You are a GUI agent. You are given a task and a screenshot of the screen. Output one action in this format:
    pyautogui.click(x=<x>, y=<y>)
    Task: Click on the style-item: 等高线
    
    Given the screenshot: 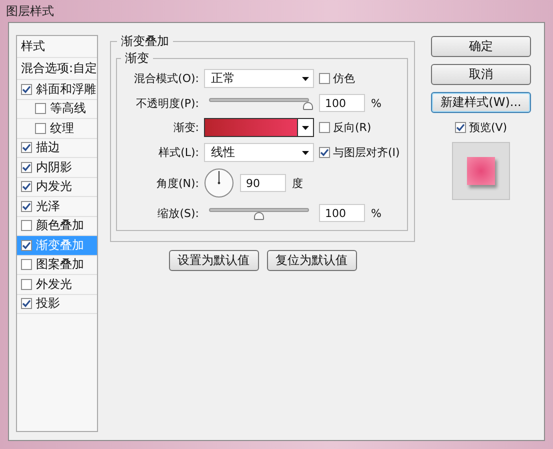 What is the action you would take?
    pyautogui.click(x=57, y=109)
    